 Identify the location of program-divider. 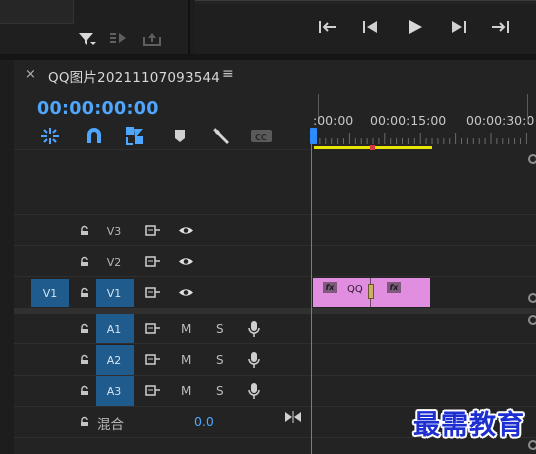
(365, 2).